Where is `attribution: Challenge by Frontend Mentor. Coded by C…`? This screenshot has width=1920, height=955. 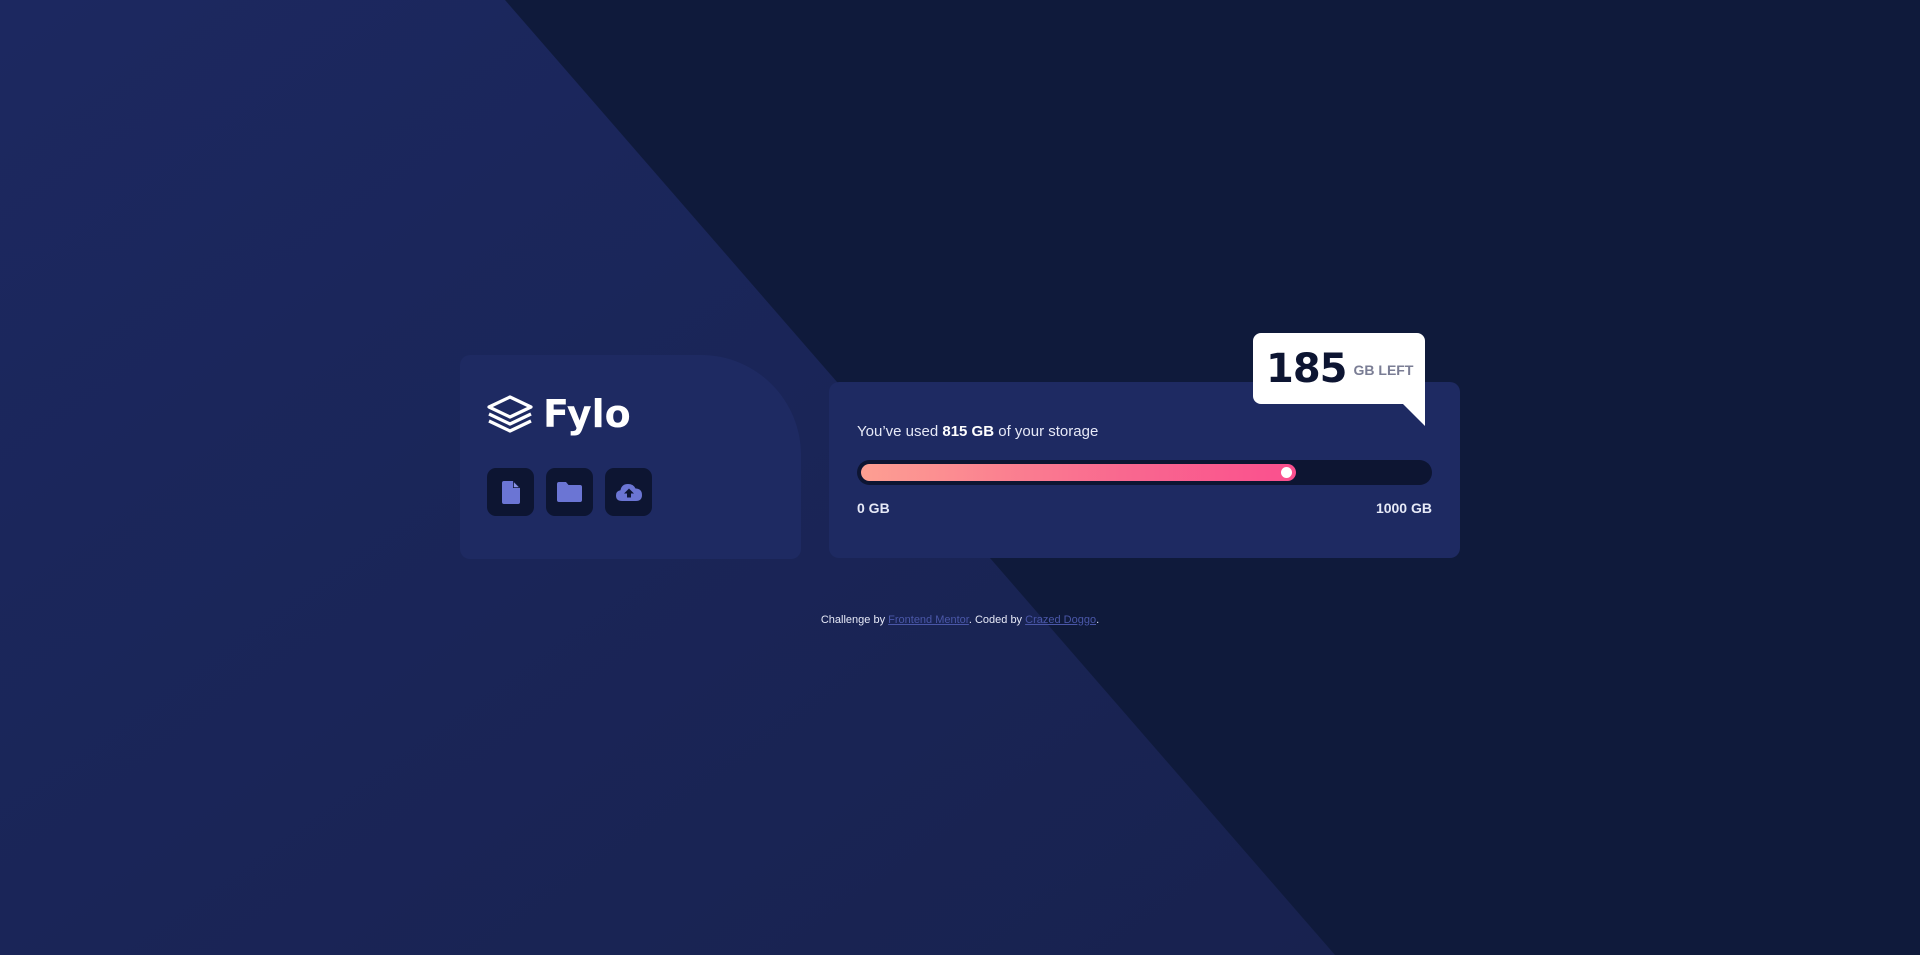
attribution: Challenge by Frontend Mentor. Coded by C… is located at coordinates (960, 620).